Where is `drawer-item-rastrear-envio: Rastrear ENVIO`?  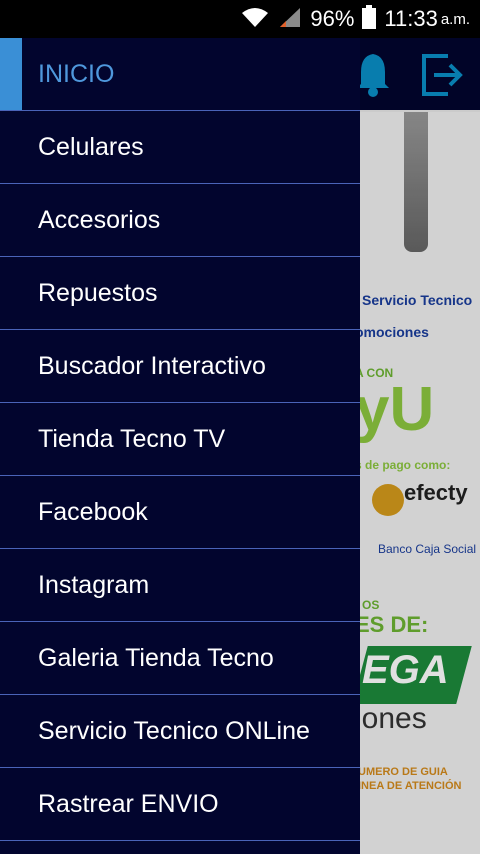 drawer-item-rastrear-envio: Rastrear ENVIO is located at coordinates (180, 804).